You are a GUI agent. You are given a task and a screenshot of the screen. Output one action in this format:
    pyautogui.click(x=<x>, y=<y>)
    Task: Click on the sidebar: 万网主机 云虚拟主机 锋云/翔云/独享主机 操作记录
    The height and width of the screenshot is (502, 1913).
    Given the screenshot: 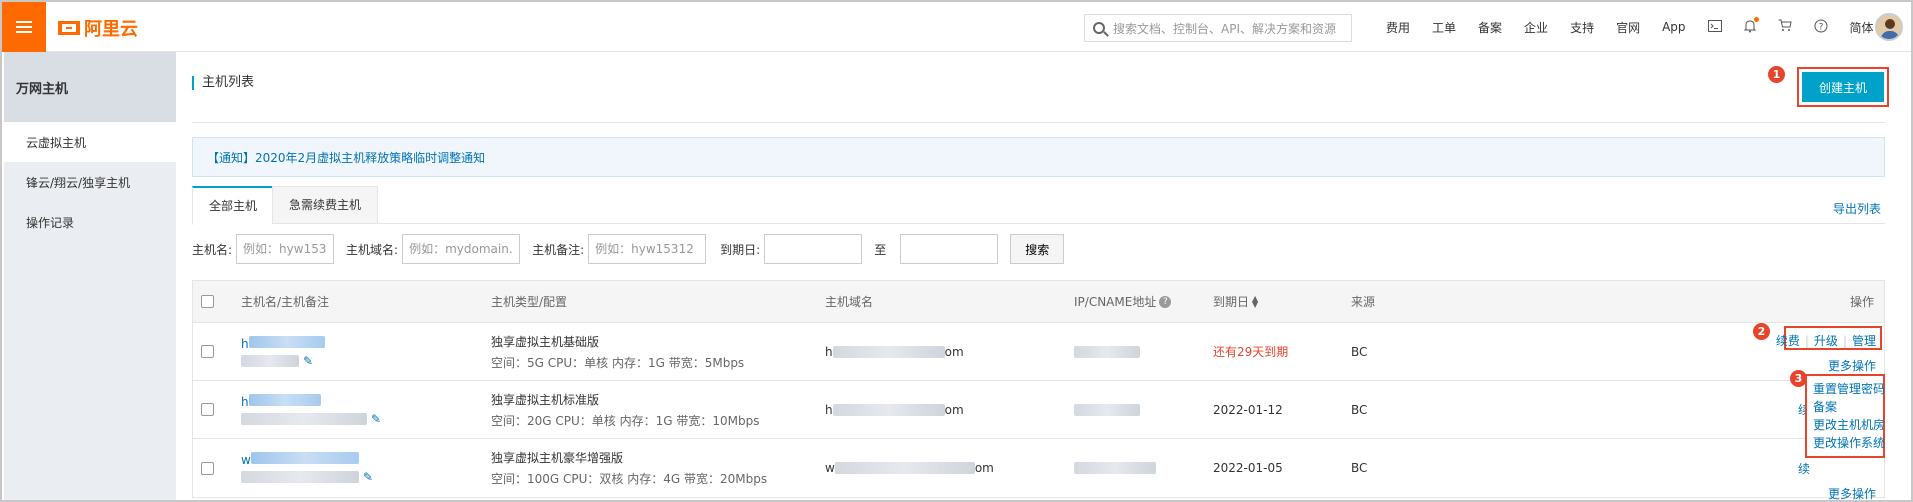 What is the action you would take?
    pyautogui.click(x=90, y=276)
    